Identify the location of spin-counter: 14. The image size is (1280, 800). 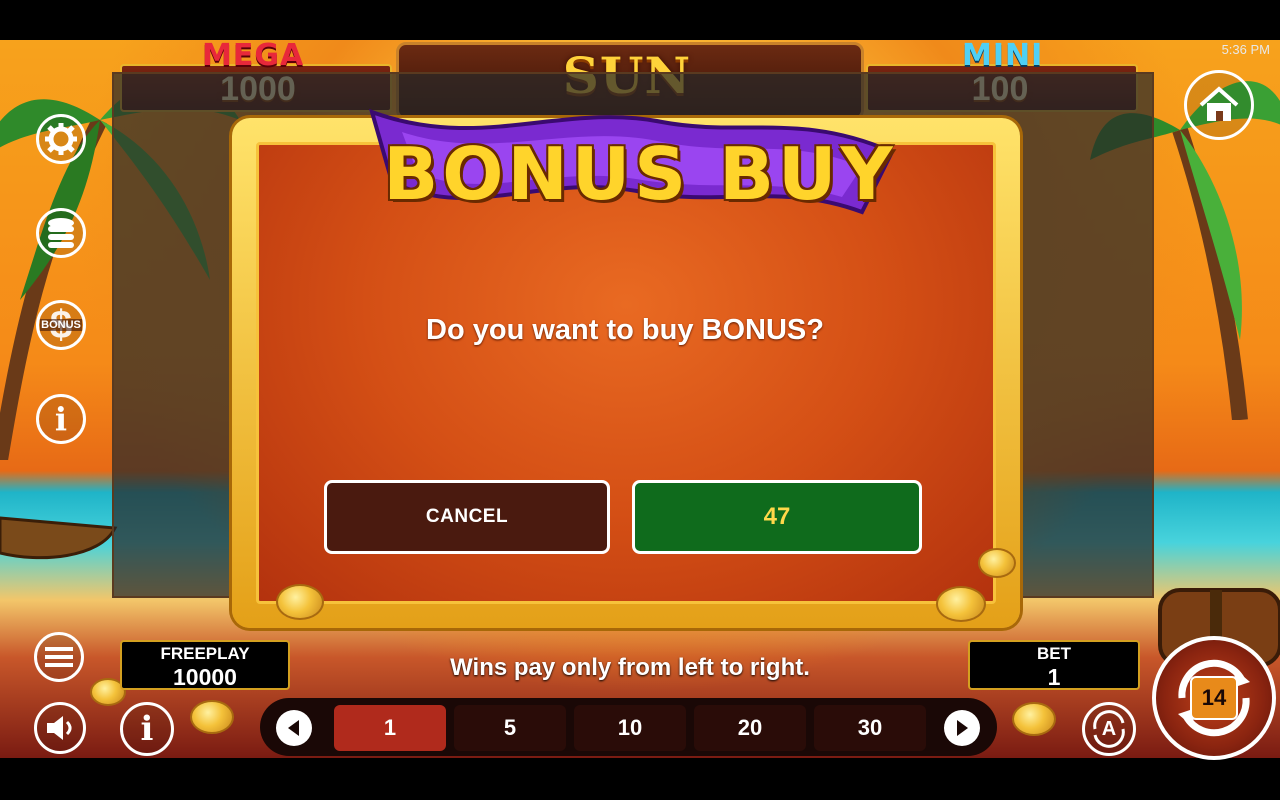
(1214, 698).